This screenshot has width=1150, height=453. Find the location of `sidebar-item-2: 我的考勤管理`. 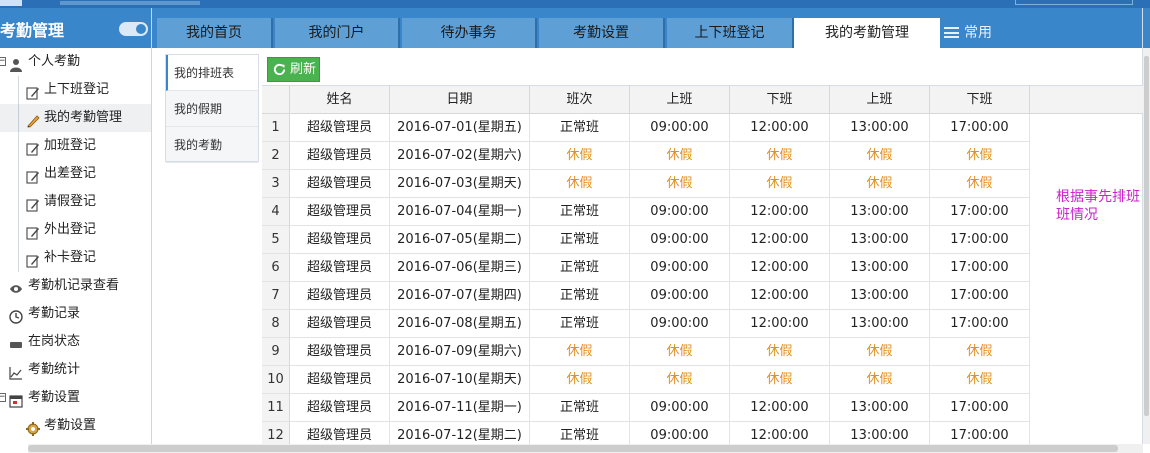

sidebar-item-2: 我的考勤管理 is located at coordinates (75, 118).